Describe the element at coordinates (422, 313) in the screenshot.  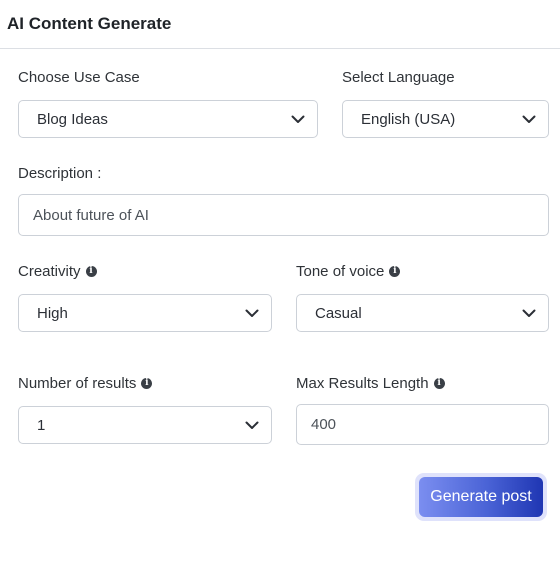
I see `tone-select: Casual` at that location.